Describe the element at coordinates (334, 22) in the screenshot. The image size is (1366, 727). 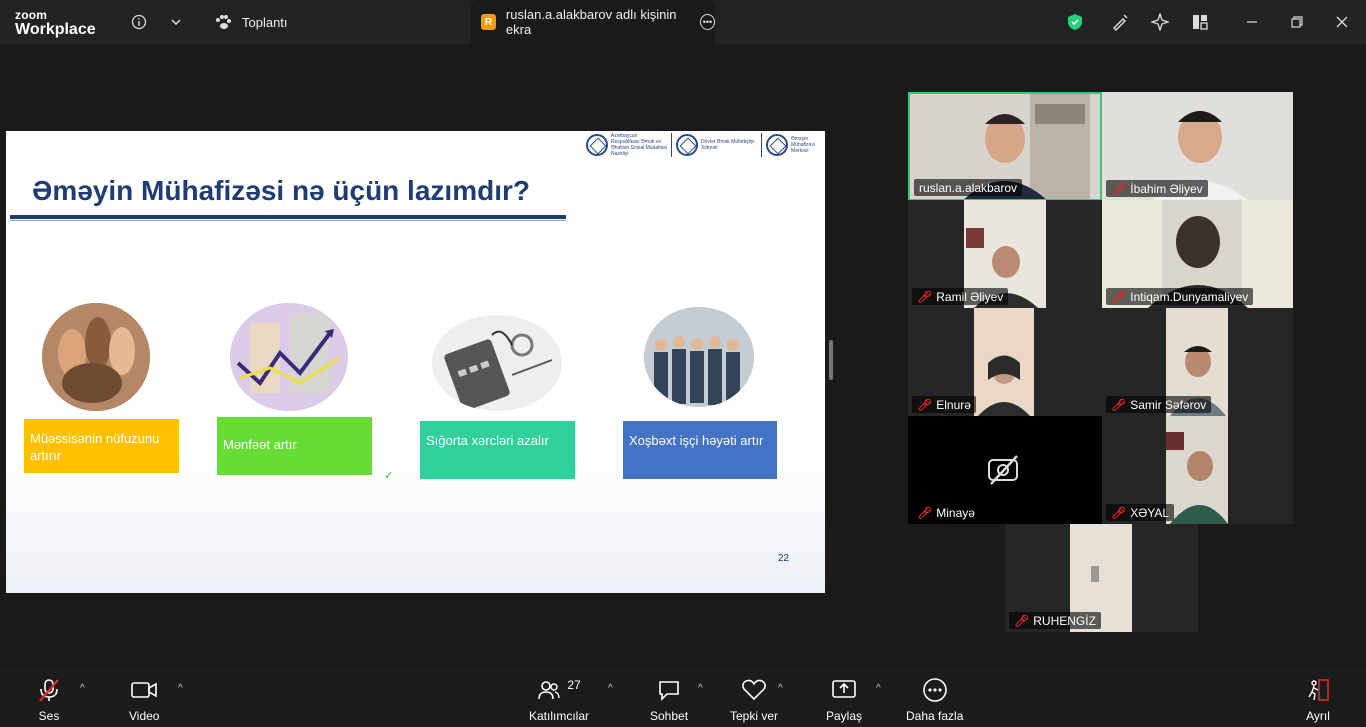
I see `tab-meeting: Toplantı` at that location.